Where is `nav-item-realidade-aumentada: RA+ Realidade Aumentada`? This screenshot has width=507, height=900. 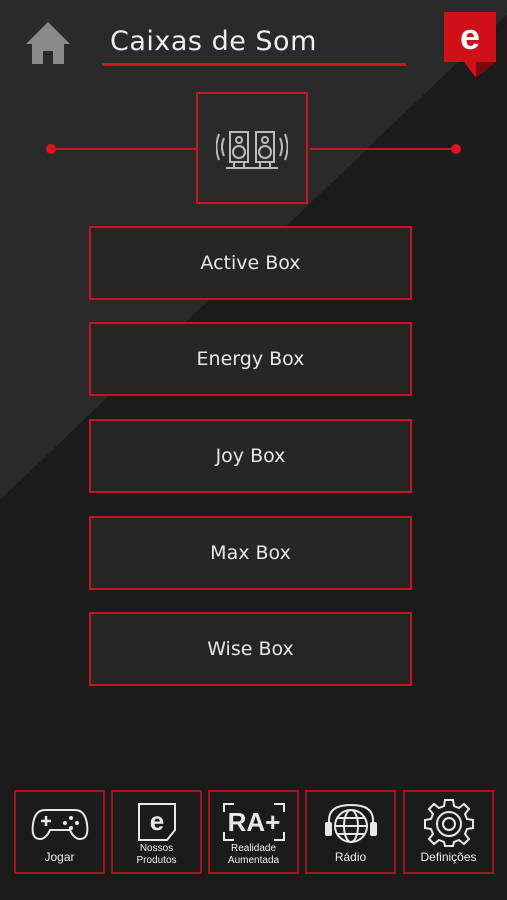
nav-item-realidade-aumentada: RA+ Realidade Aumentada is located at coordinates (253, 832).